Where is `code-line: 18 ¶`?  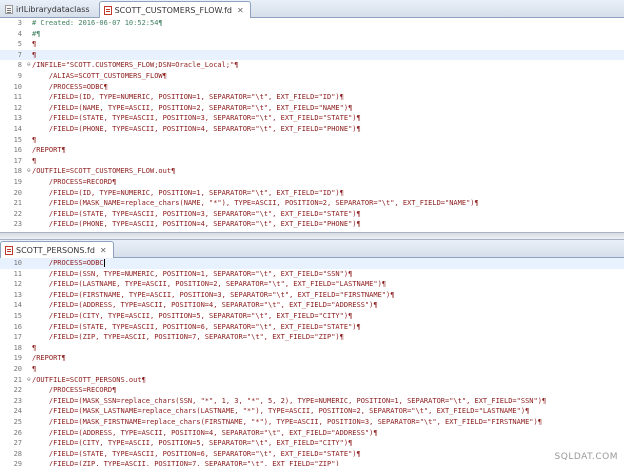
code-line: 18 ¶ is located at coordinates (312, 348).